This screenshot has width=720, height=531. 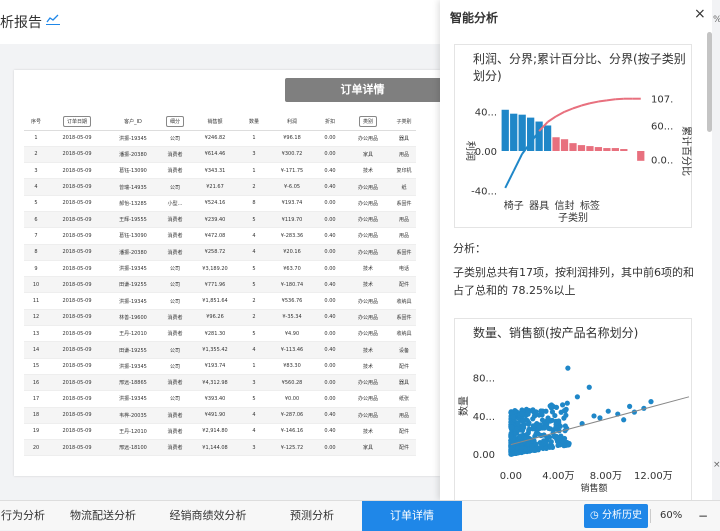 I want to click on table-cell: 用品, so click(x=404, y=155).